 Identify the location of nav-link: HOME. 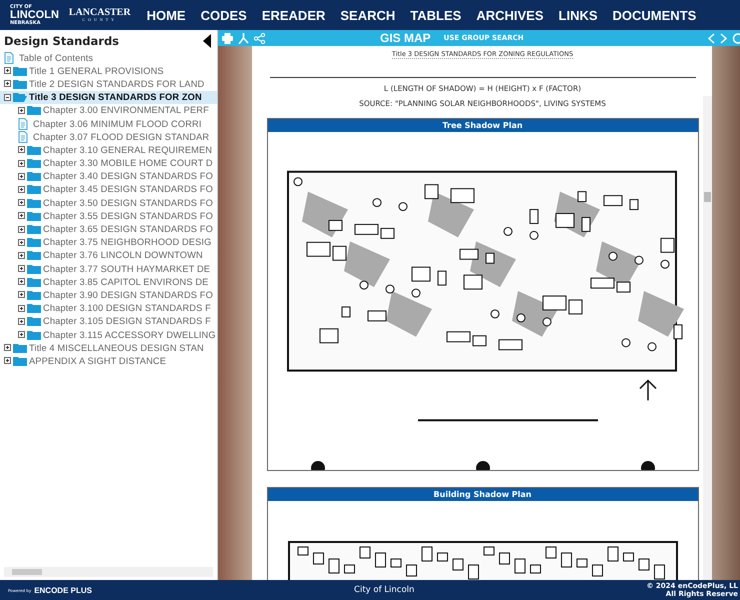
(166, 15).